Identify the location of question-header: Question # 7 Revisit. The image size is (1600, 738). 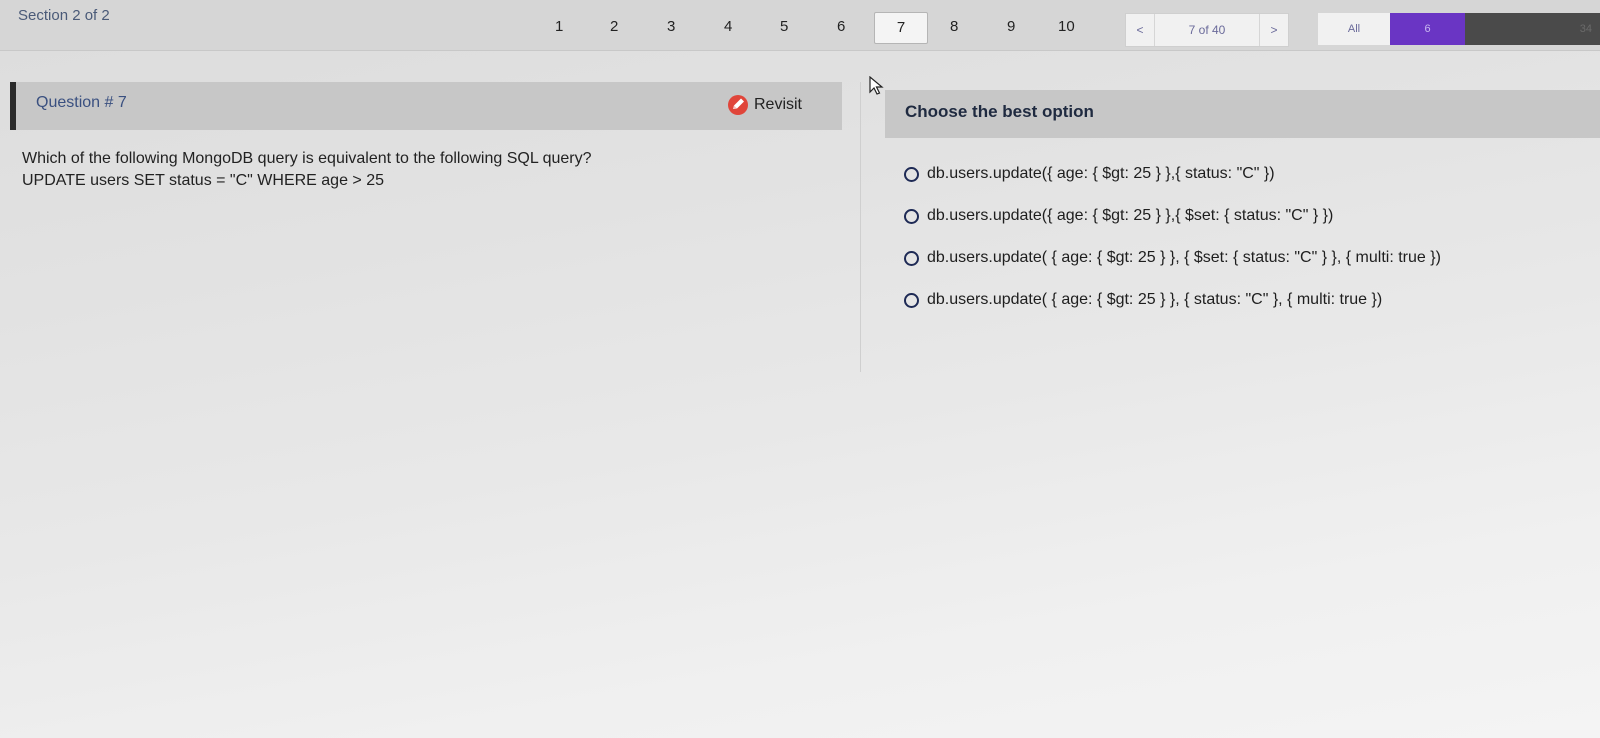
(426, 106).